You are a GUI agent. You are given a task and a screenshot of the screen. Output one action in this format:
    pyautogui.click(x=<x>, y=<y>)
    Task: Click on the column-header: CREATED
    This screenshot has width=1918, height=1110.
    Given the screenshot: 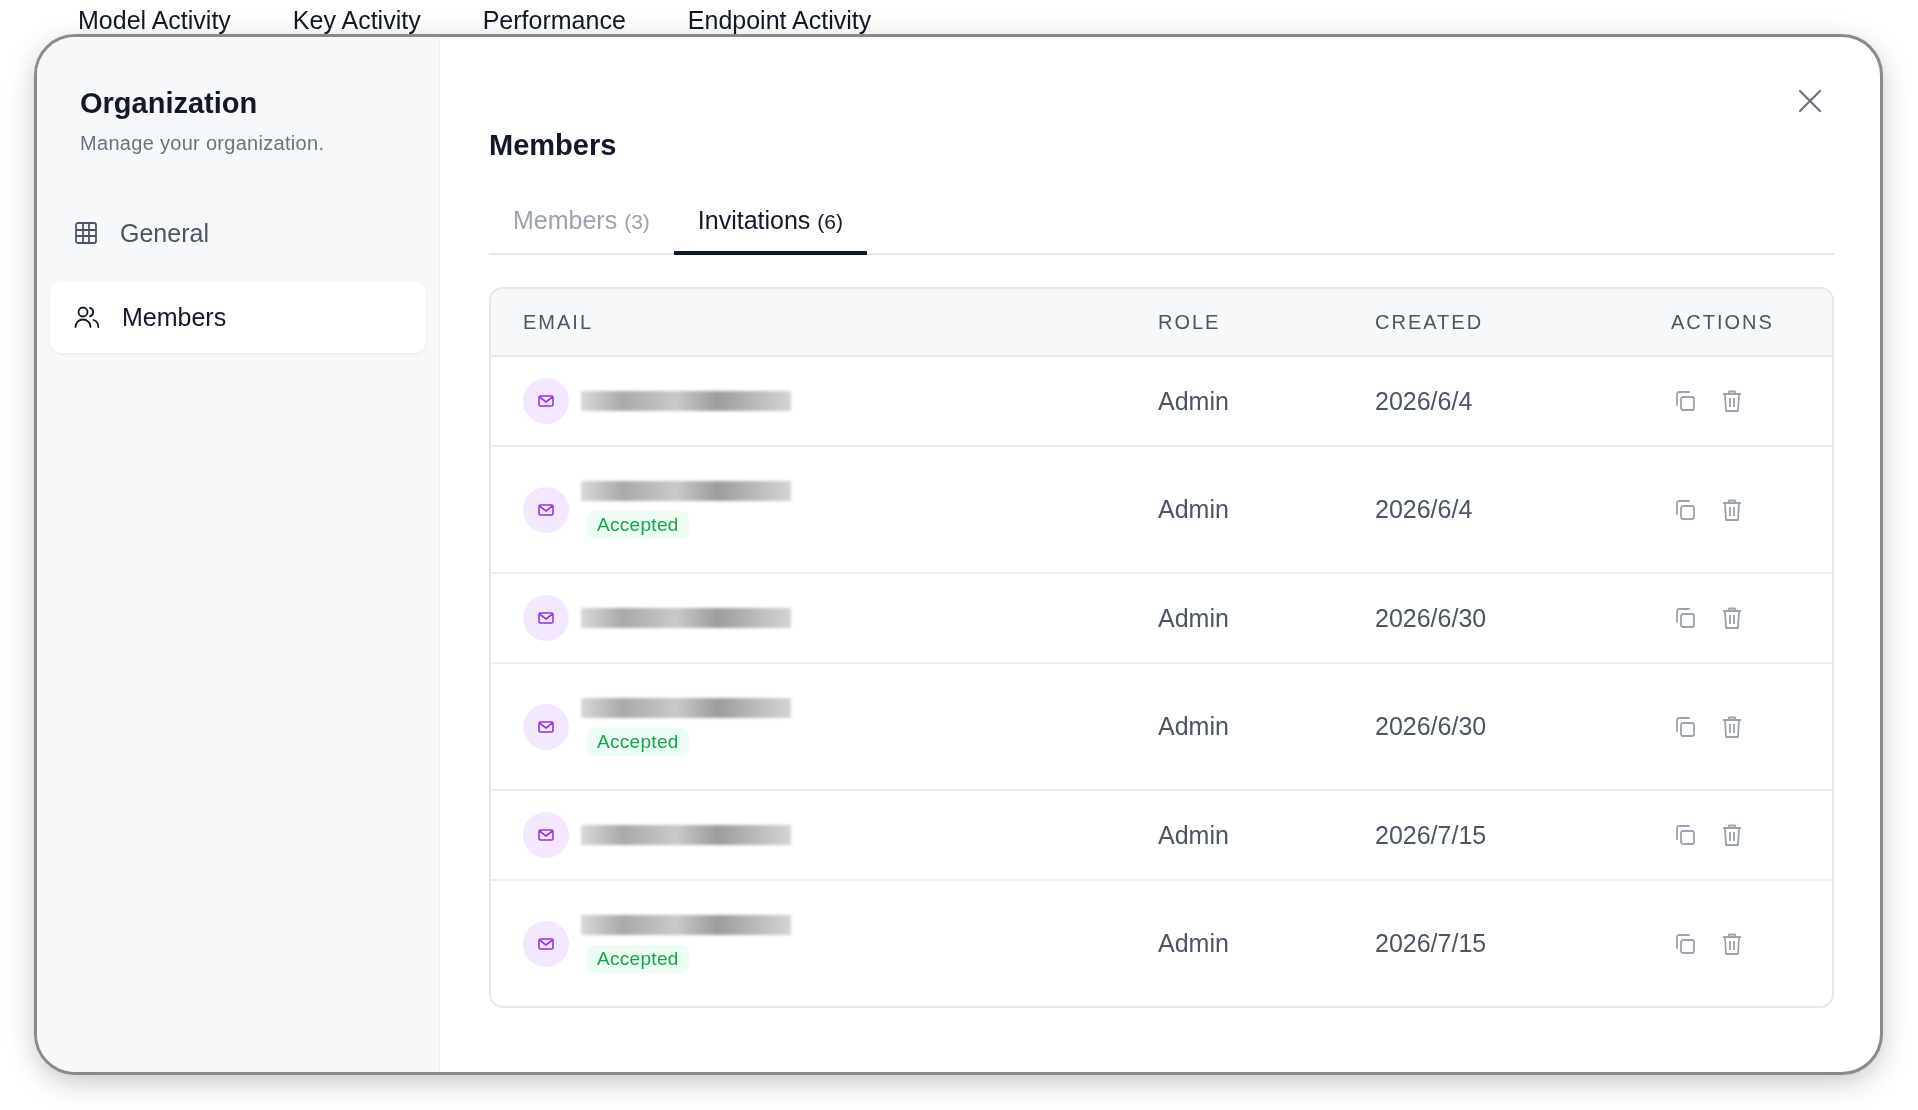 What is the action you would take?
    pyautogui.click(x=1429, y=322)
    